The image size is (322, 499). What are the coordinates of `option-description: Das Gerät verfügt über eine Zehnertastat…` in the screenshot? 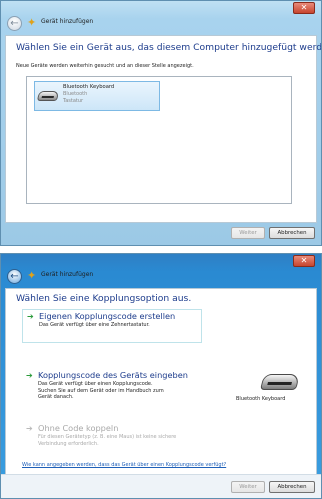 It's located at (94, 325).